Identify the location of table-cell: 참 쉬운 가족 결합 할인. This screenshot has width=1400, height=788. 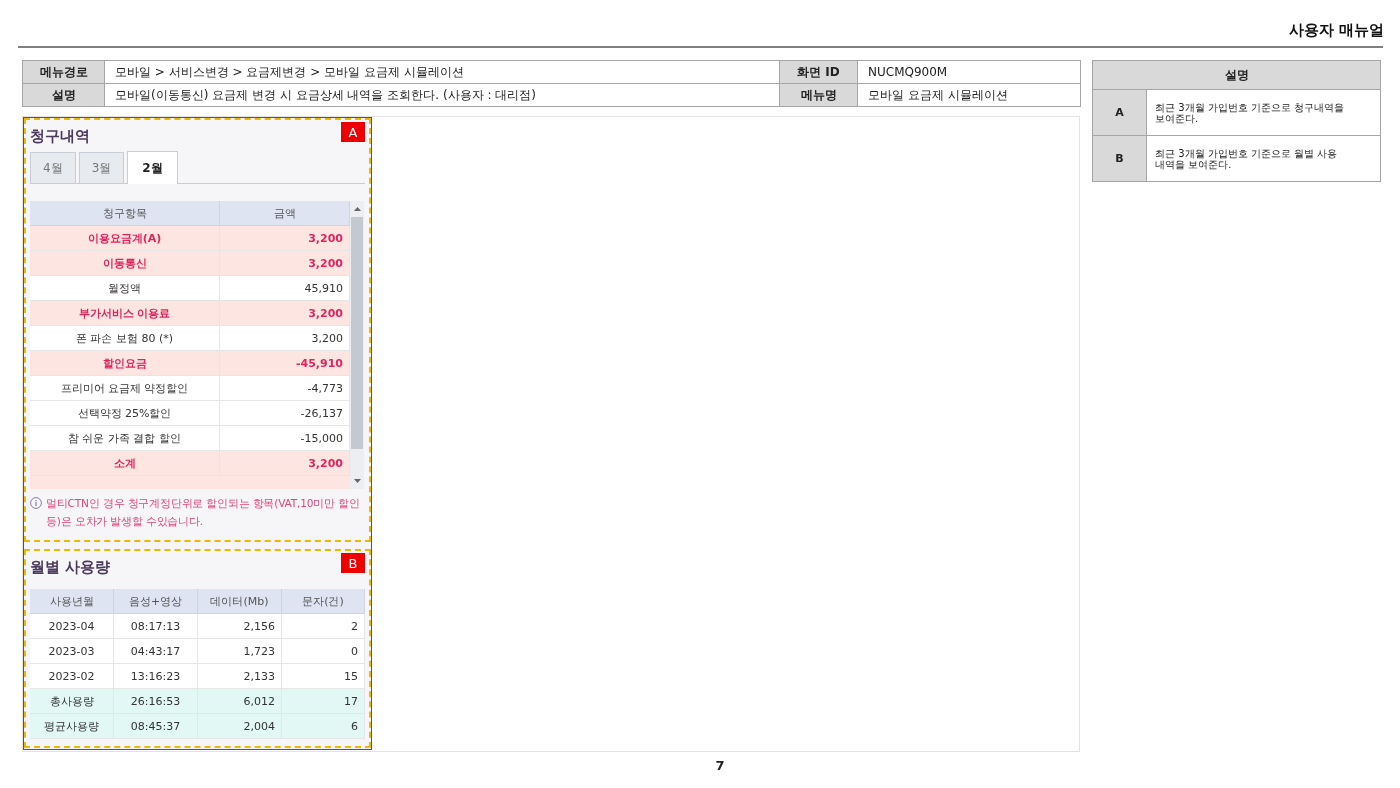
(125, 438).